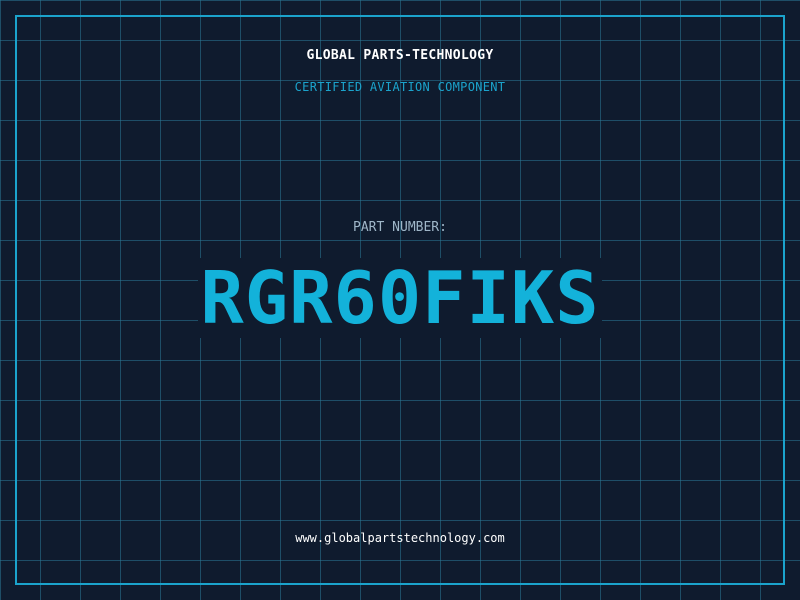 This screenshot has height=600, width=800. Describe the element at coordinates (400, 55) in the screenshot. I see `company-name: GLOBAL PARTS-TECHNOLOGY` at that location.